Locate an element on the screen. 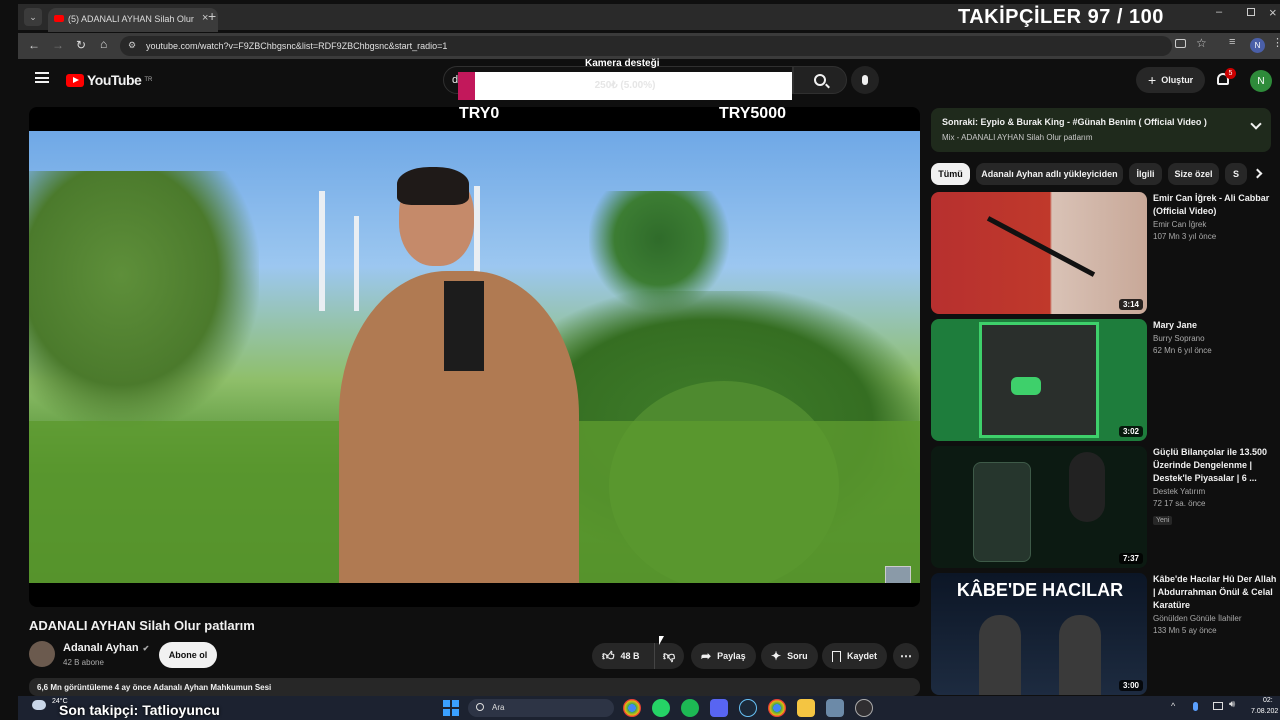 This screenshot has height=720, width=1280. steam-icon is located at coordinates (748, 708).